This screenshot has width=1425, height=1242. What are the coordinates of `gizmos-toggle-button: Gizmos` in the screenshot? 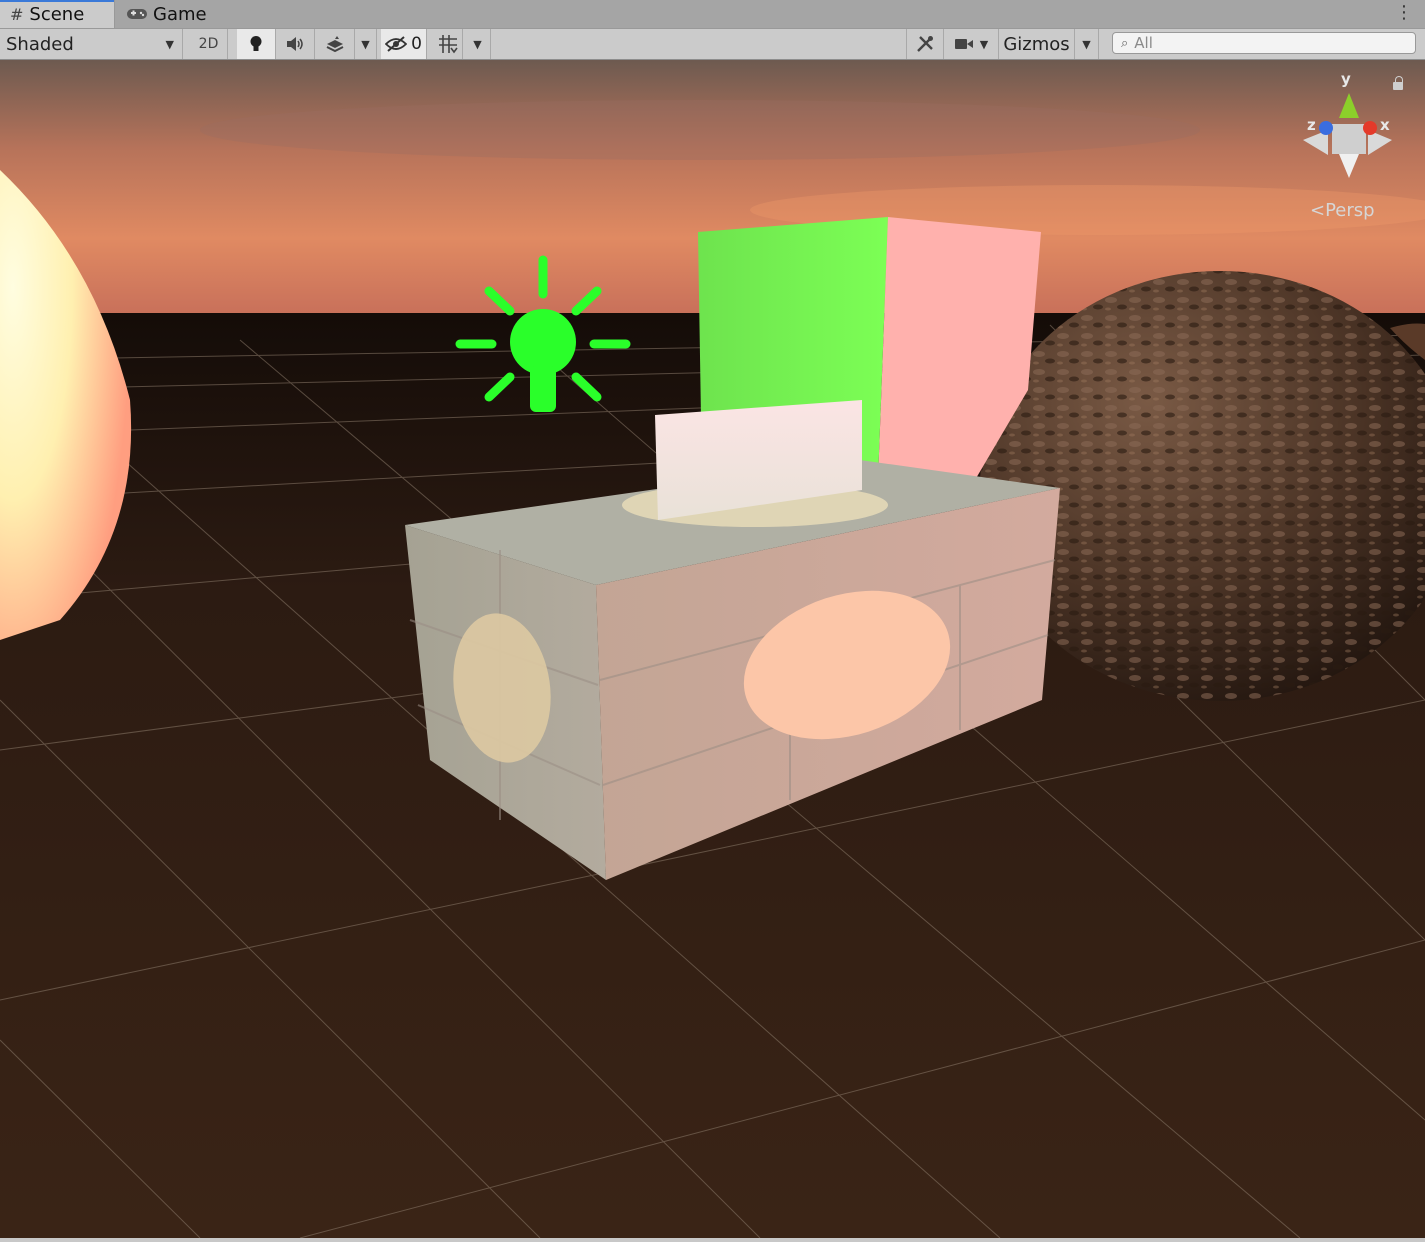 It's located at (1037, 44).